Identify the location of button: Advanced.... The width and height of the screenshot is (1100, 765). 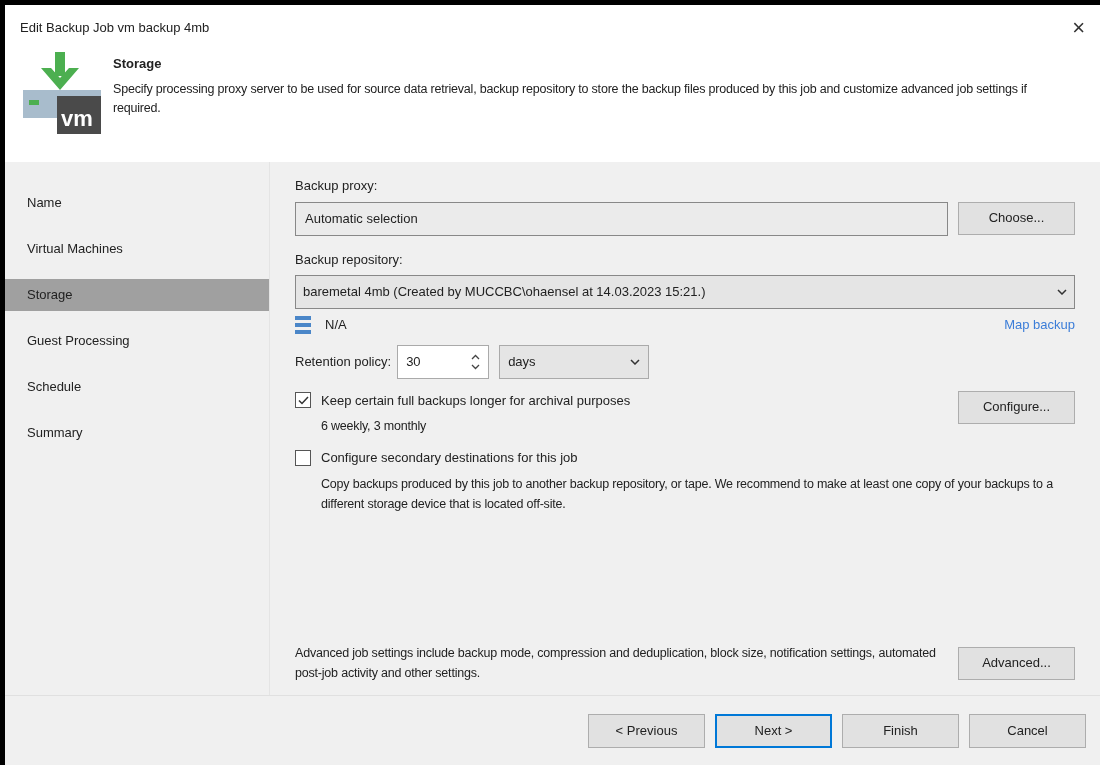
(1016, 663).